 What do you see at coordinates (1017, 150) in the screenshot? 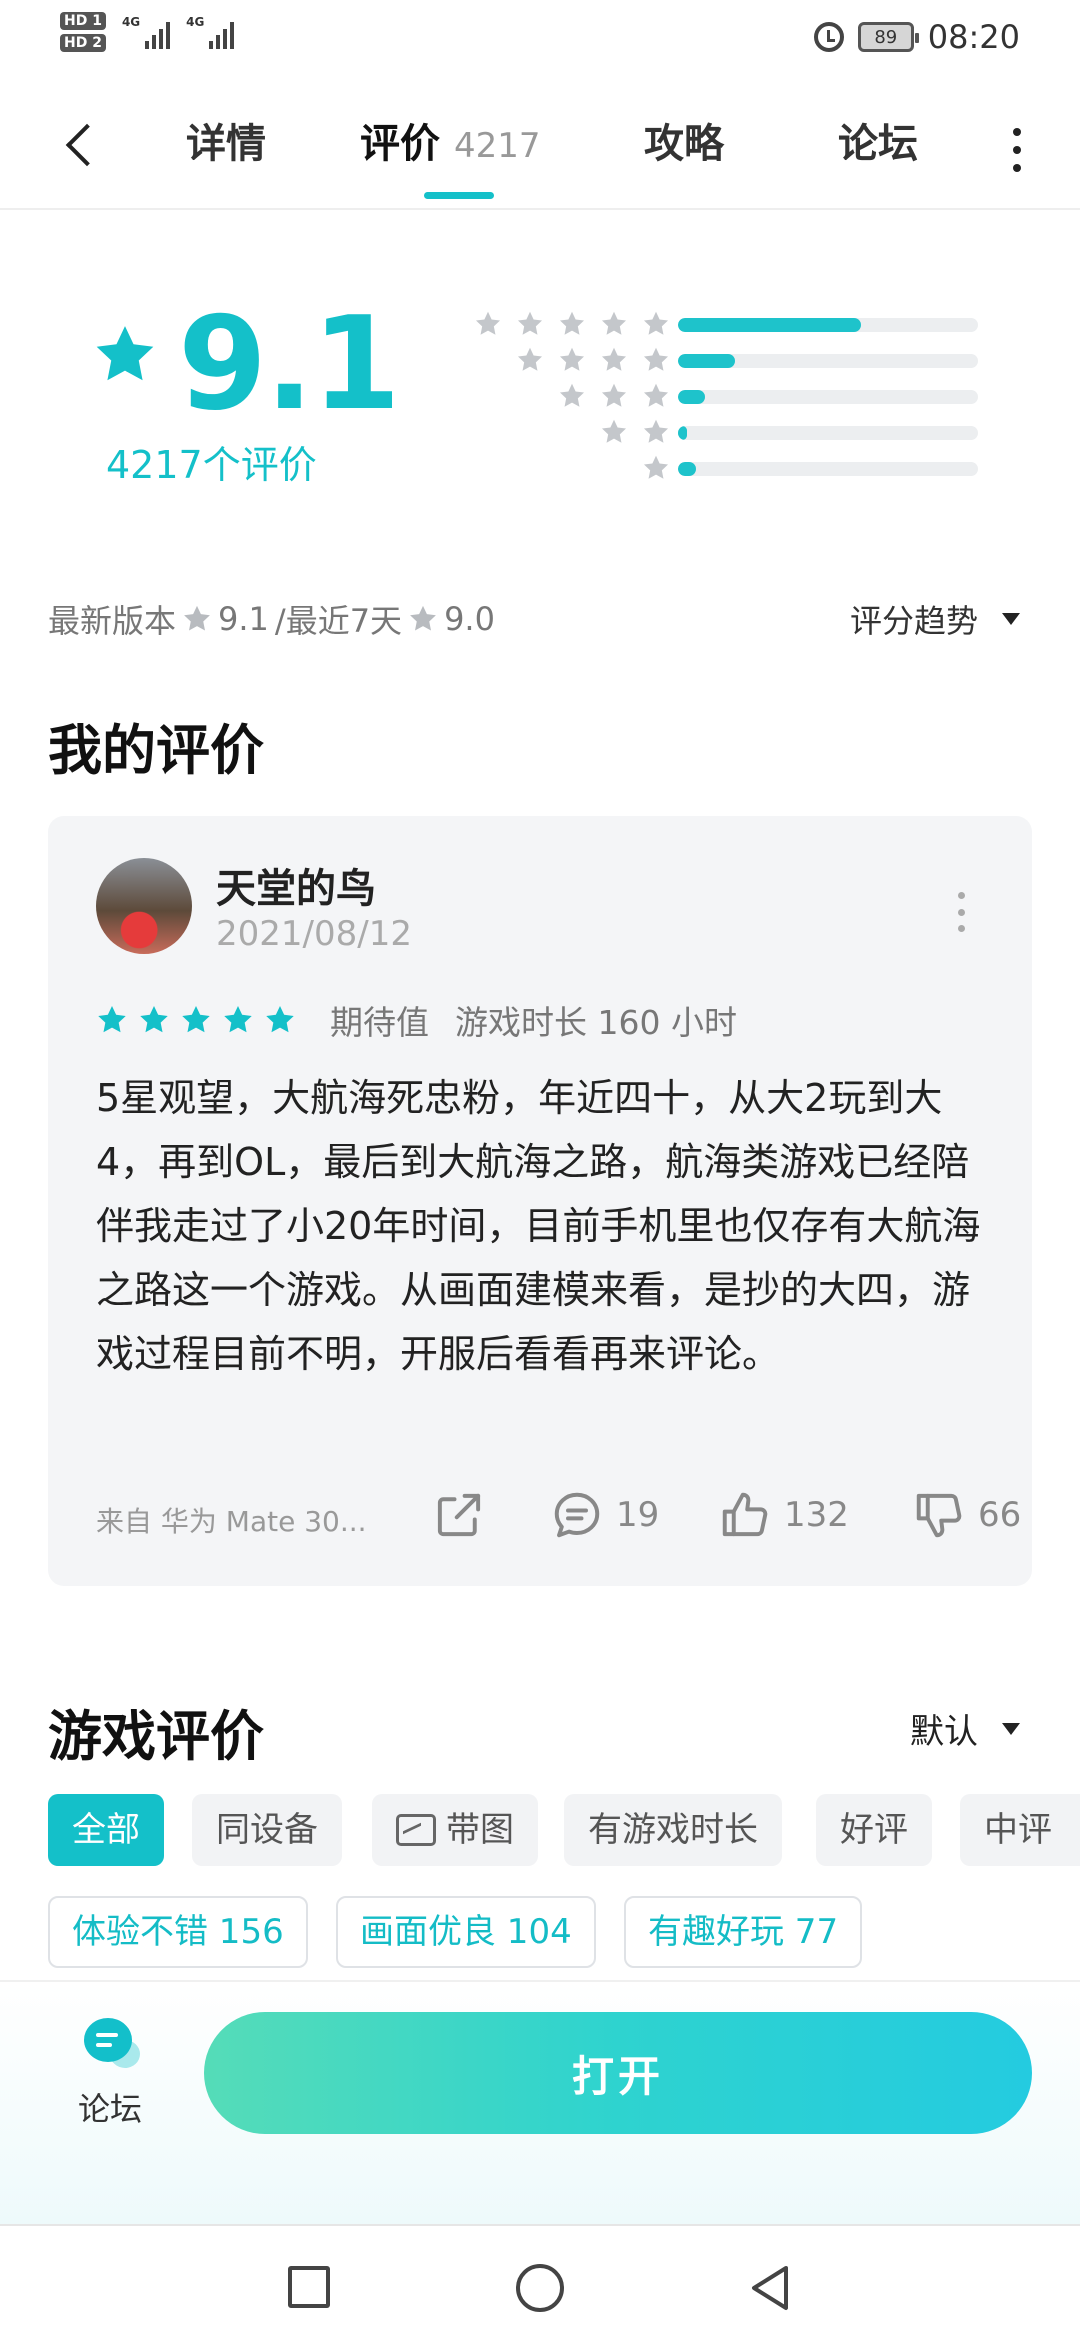
I see `more-menu-icon` at bounding box center [1017, 150].